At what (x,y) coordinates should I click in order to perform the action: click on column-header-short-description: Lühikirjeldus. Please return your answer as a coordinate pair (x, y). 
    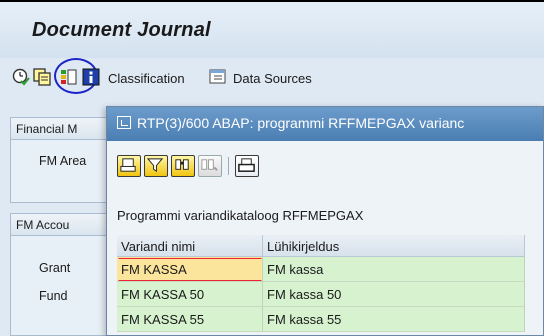
    Looking at the image, I should click on (394, 246).